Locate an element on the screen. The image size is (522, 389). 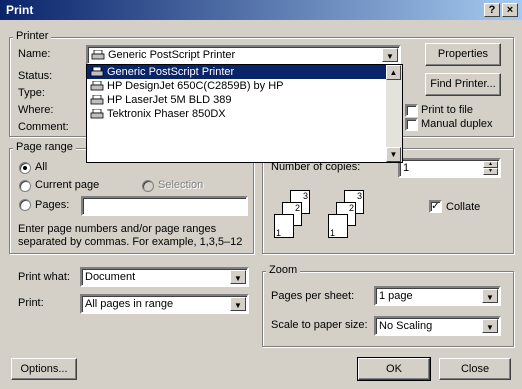
pages-per-sheet-value: 1 page is located at coordinates (396, 296).